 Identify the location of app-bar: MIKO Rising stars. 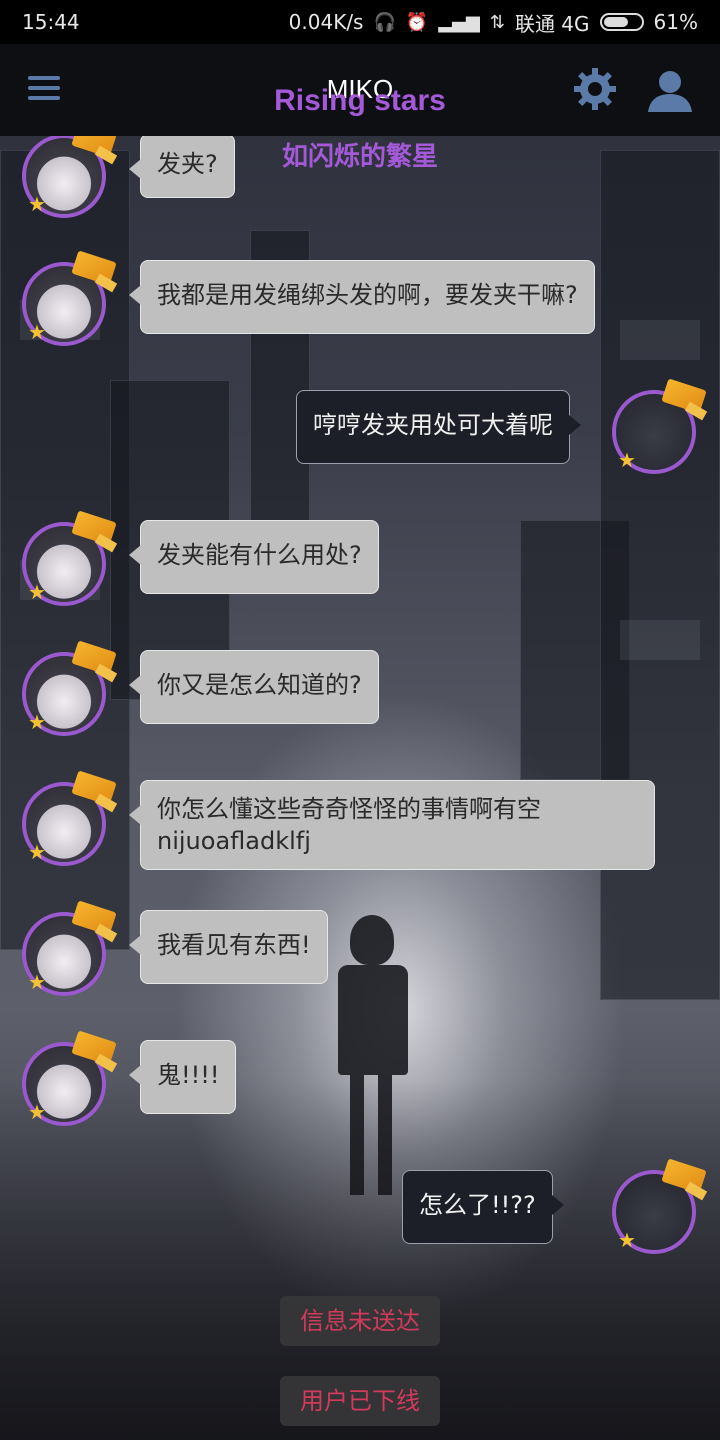
(360, 90).